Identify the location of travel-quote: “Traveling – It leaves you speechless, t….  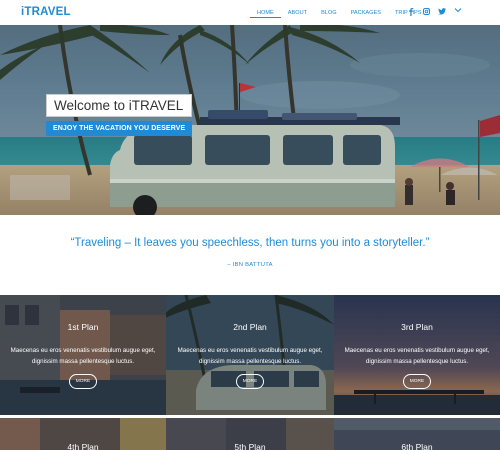
(250, 243).